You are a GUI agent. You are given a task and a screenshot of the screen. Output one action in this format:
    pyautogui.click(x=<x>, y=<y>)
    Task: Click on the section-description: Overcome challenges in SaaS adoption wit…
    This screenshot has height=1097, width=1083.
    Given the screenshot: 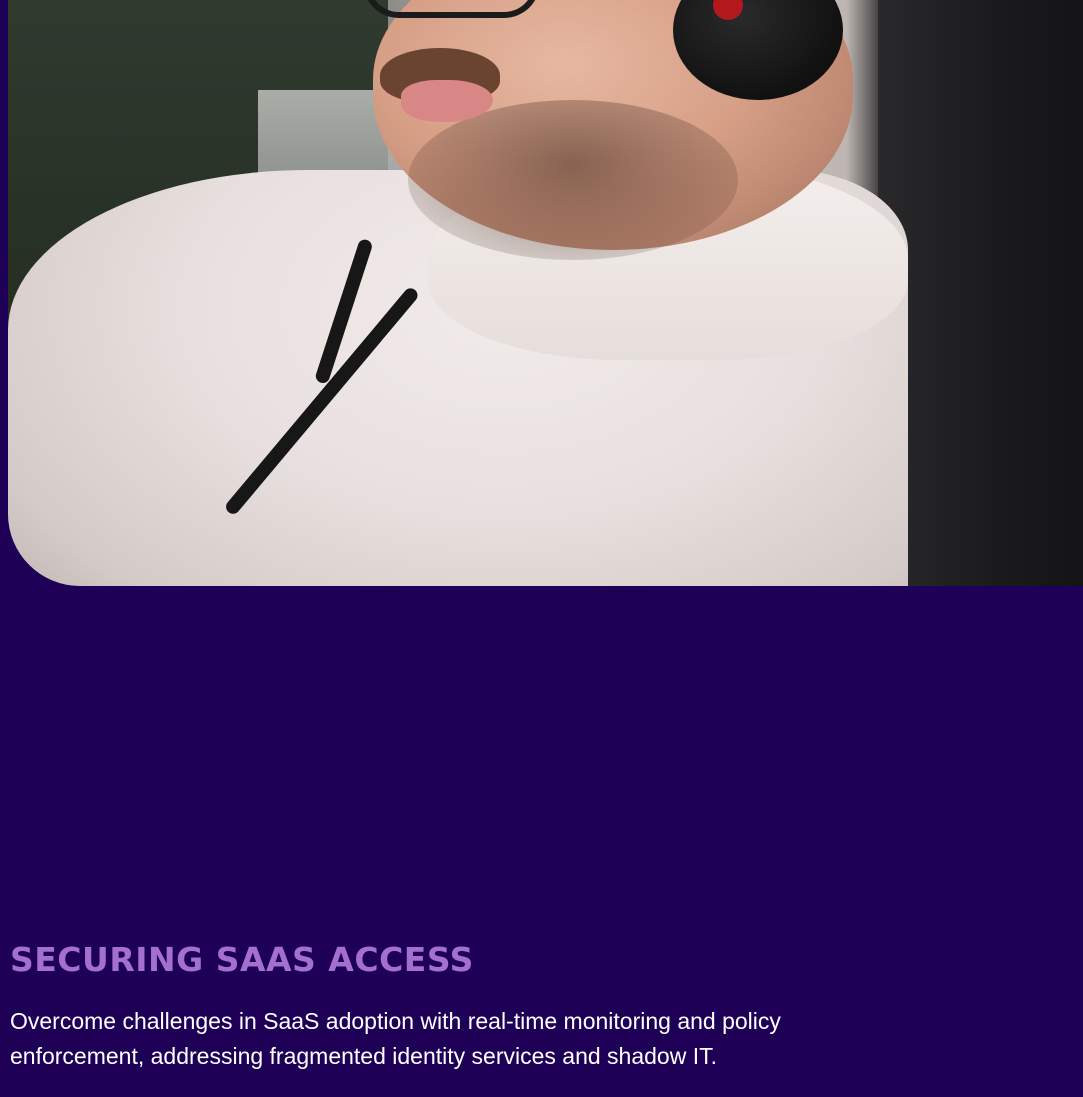 What is the action you would take?
    pyautogui.click(x=395, y=1038)
    